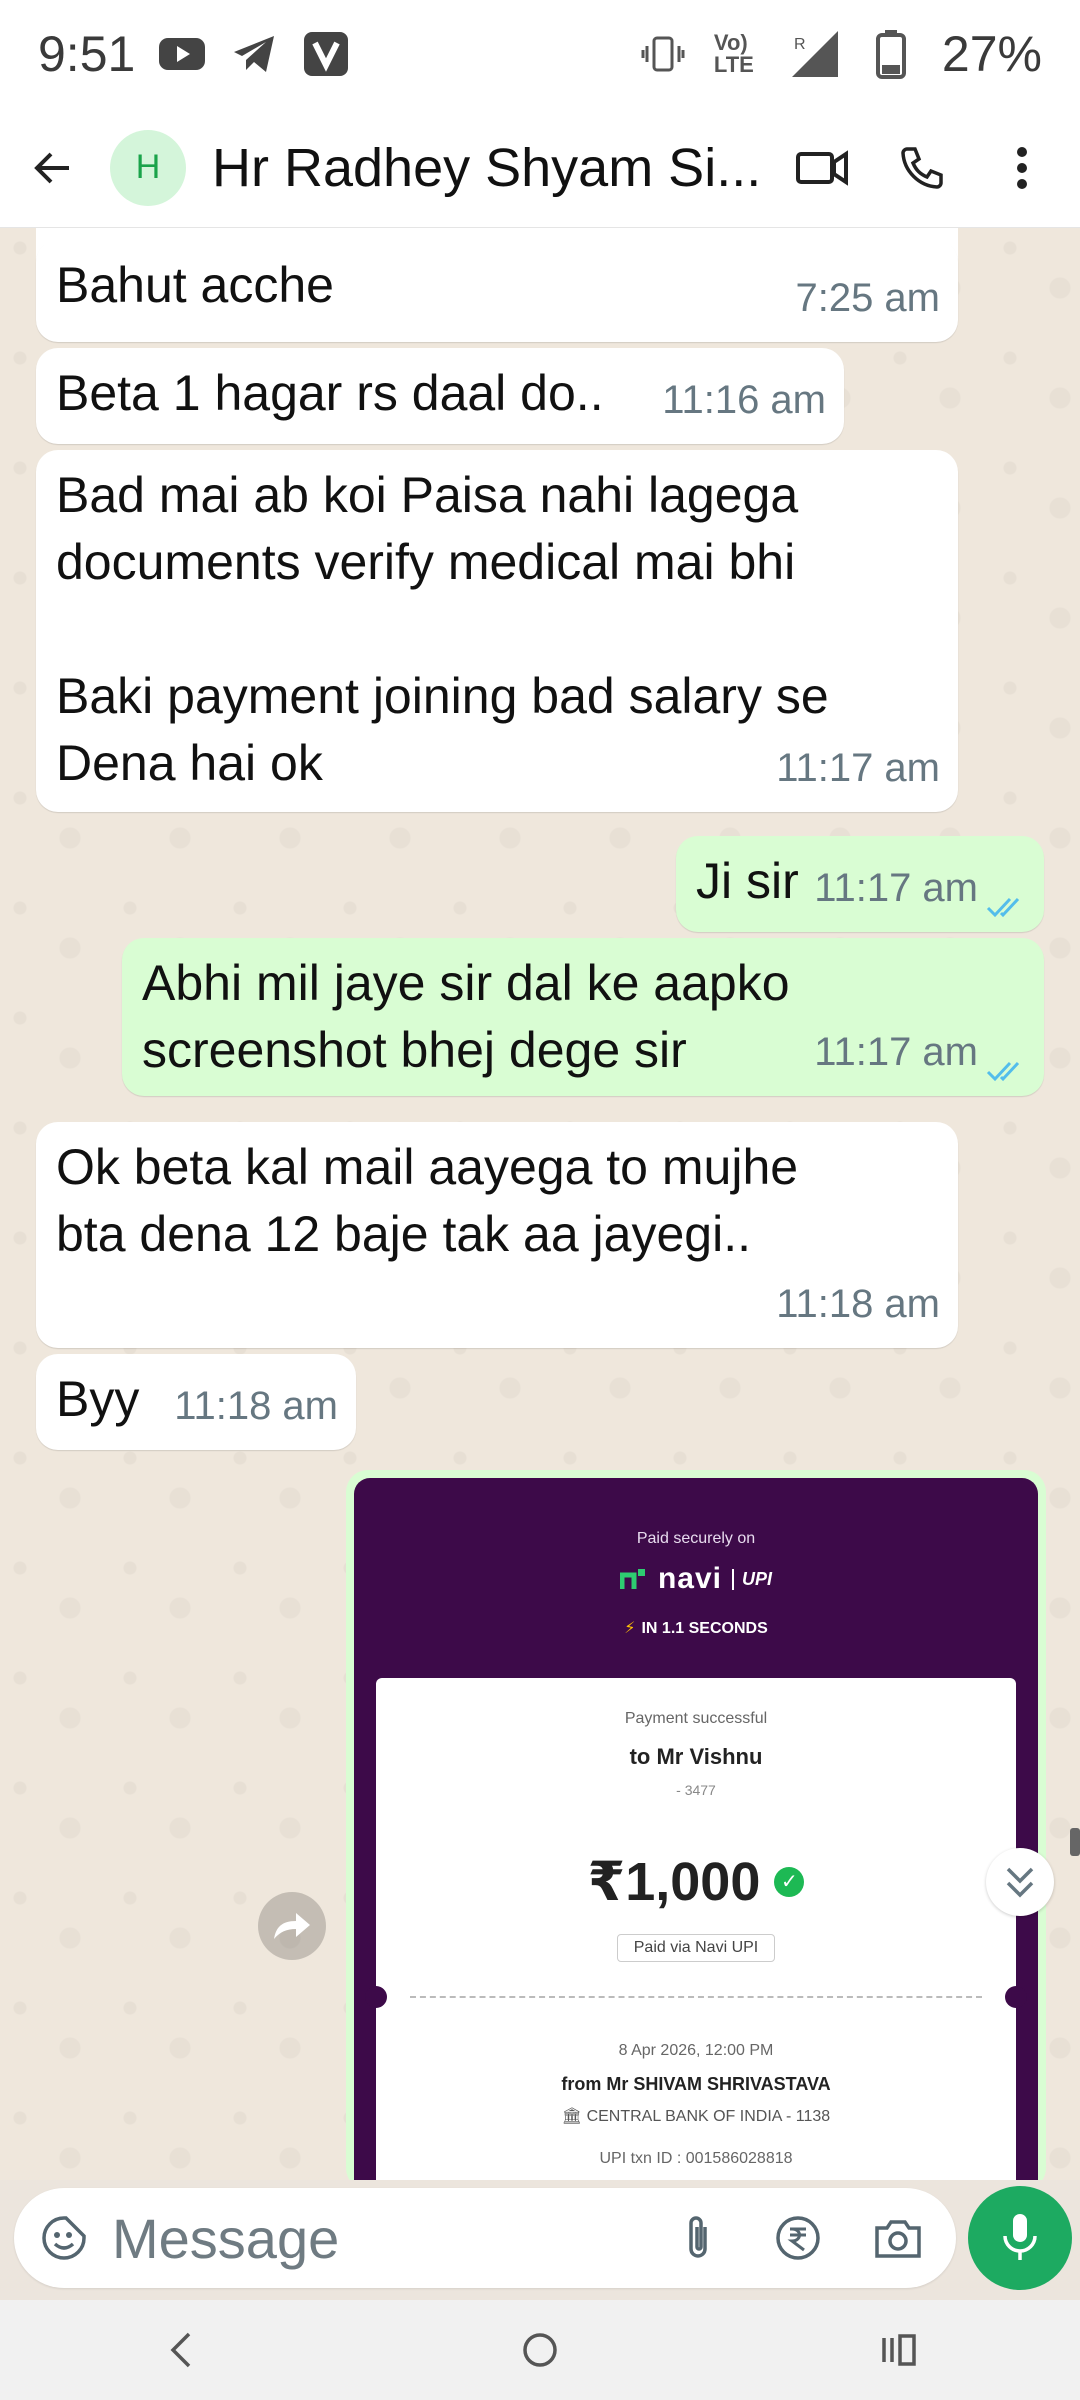  Describe the element at coordinates (292, 1926) in the screenshot. I see `forward-icon` at that location.